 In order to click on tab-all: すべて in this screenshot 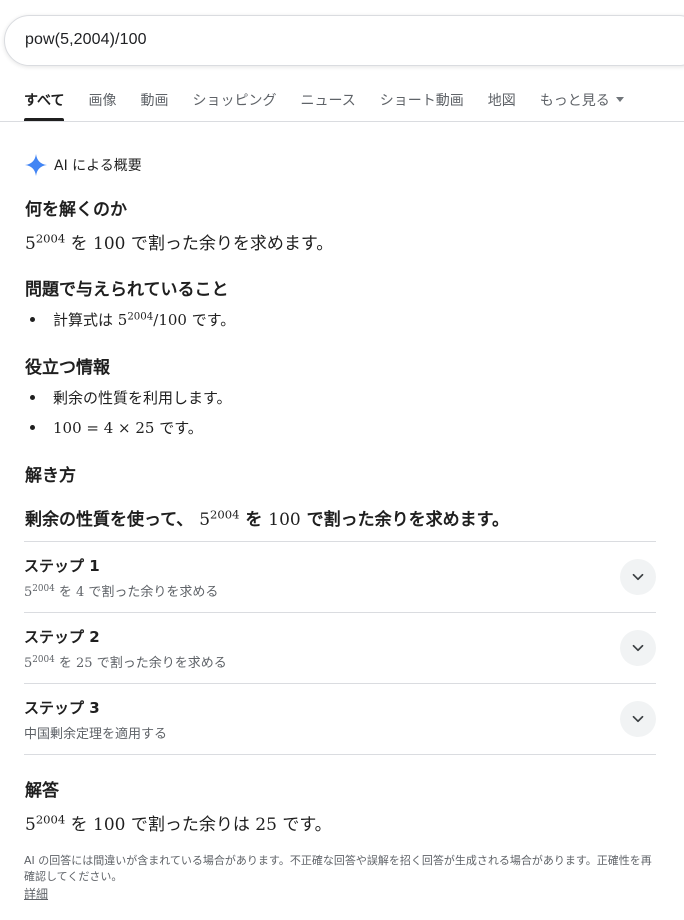, I will do `click(44, 105)`.